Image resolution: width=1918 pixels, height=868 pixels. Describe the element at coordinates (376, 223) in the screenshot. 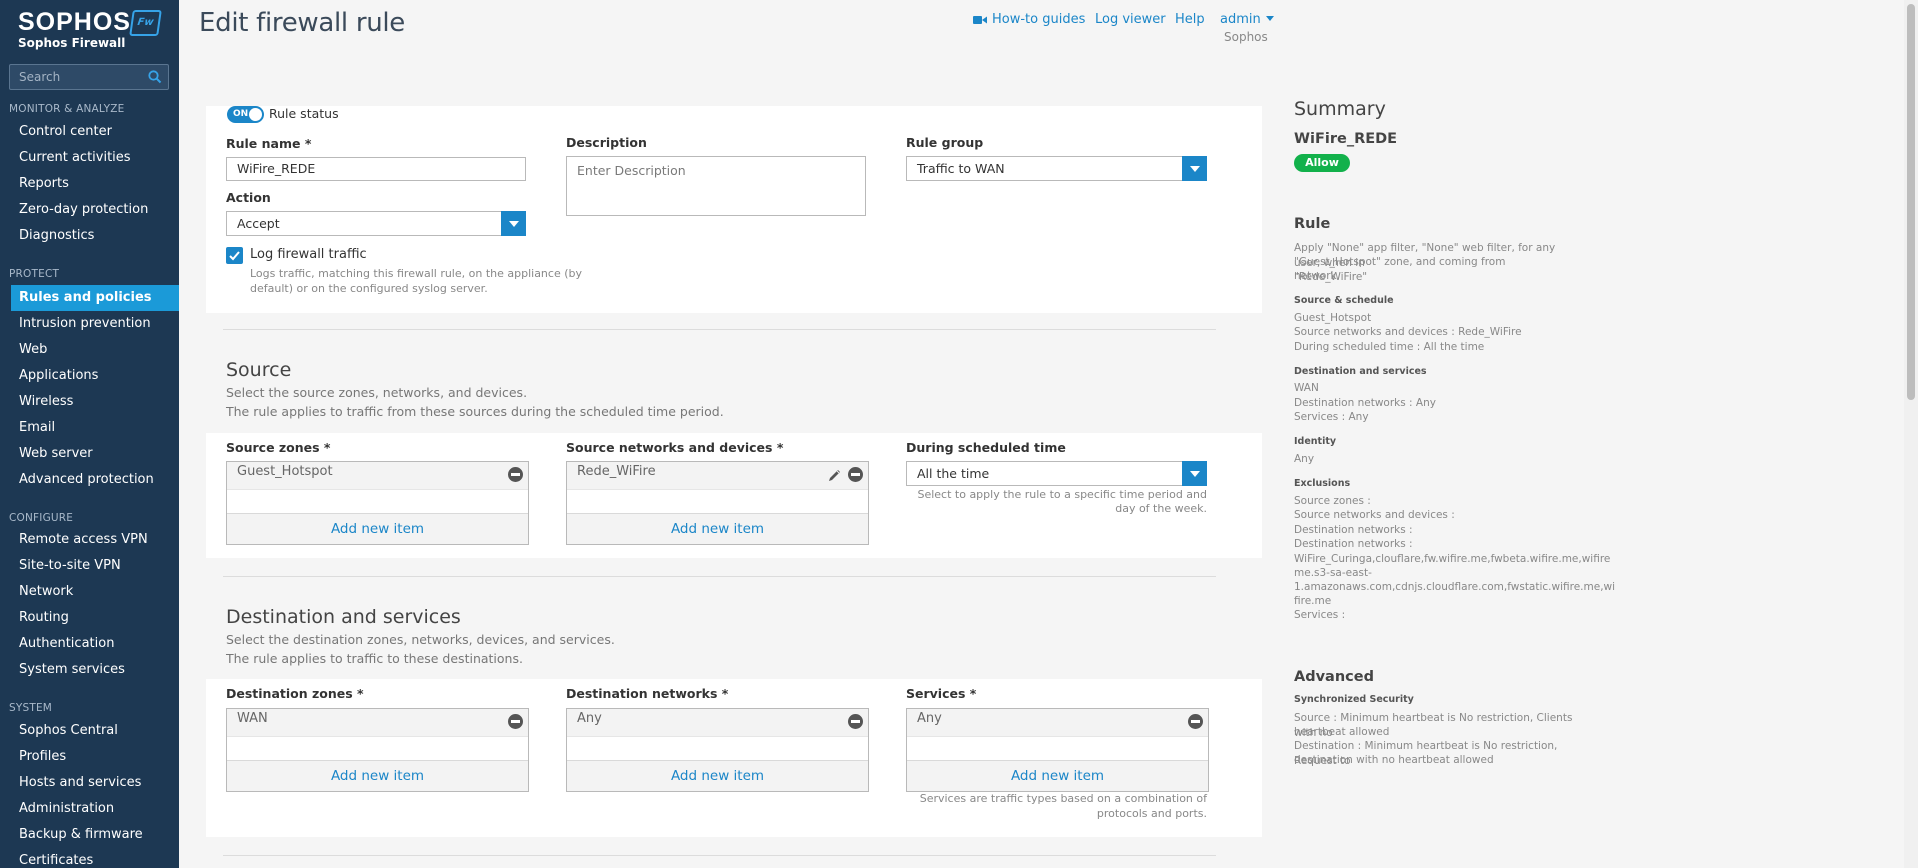

I see `action-select: Accept` at that location.